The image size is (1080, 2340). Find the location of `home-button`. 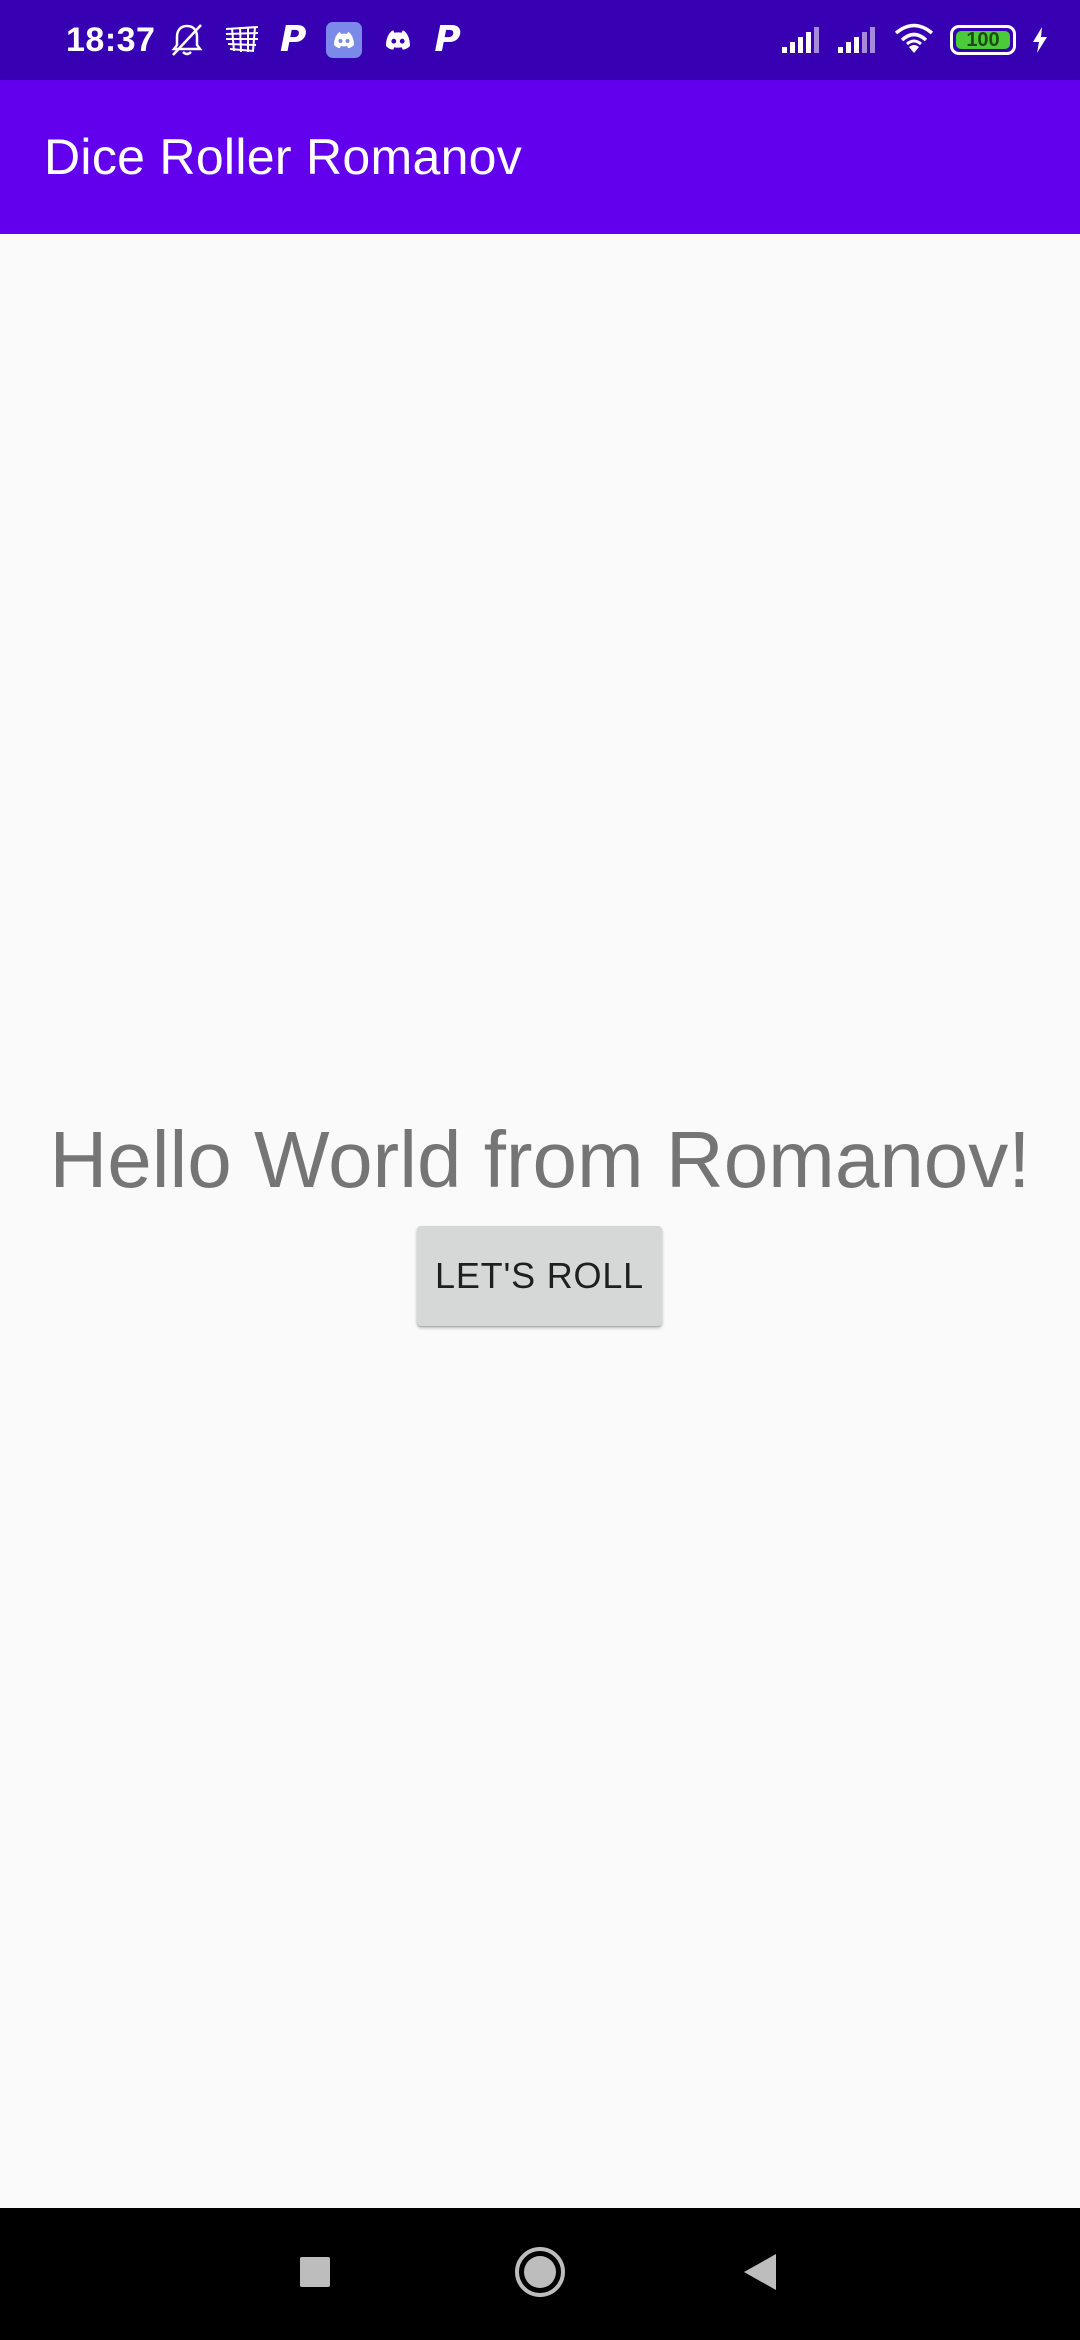

home-button is located at coordinates (540, 2274).